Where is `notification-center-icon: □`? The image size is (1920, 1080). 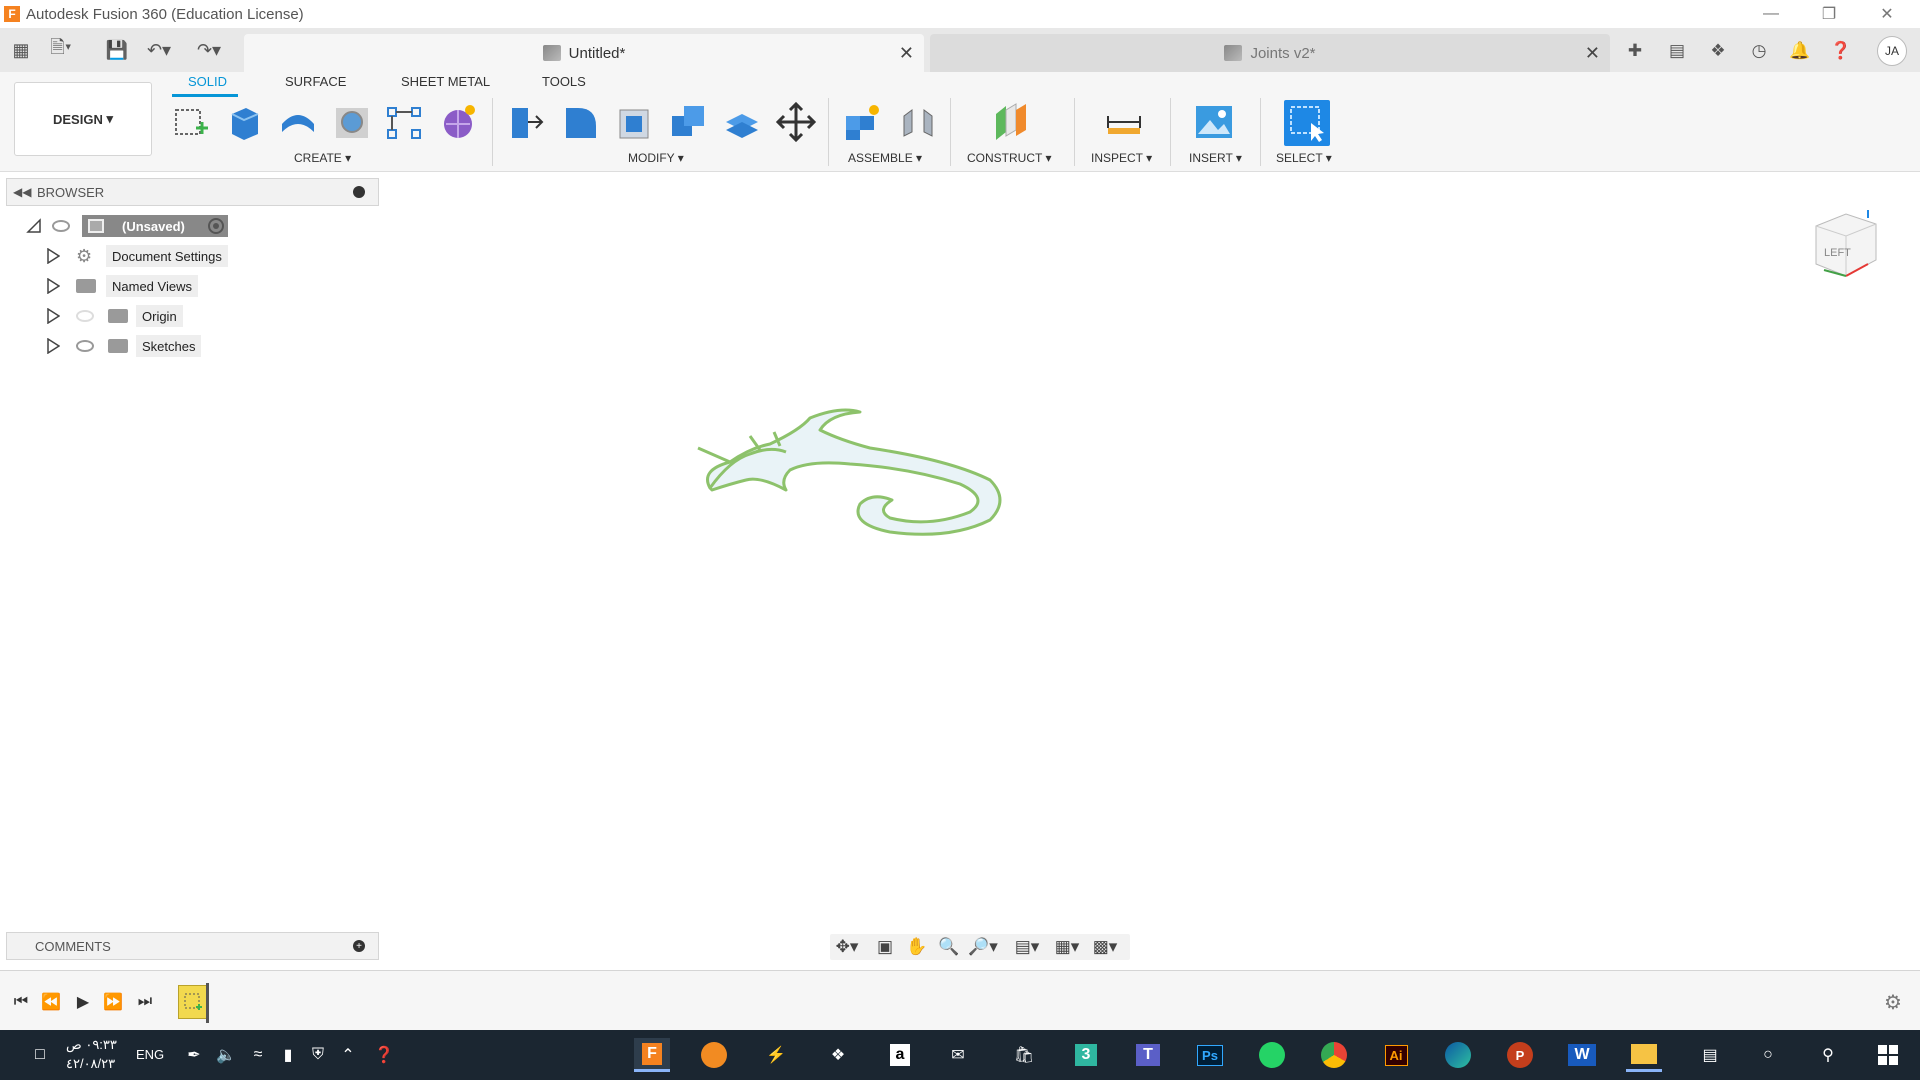
notification-center-icon: □ is located at coordinates (40, 1055).